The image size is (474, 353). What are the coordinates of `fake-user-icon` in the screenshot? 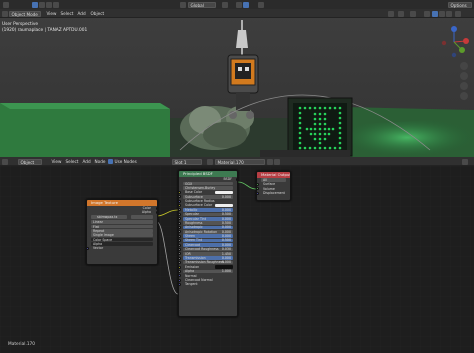 It's located at (270, 161).